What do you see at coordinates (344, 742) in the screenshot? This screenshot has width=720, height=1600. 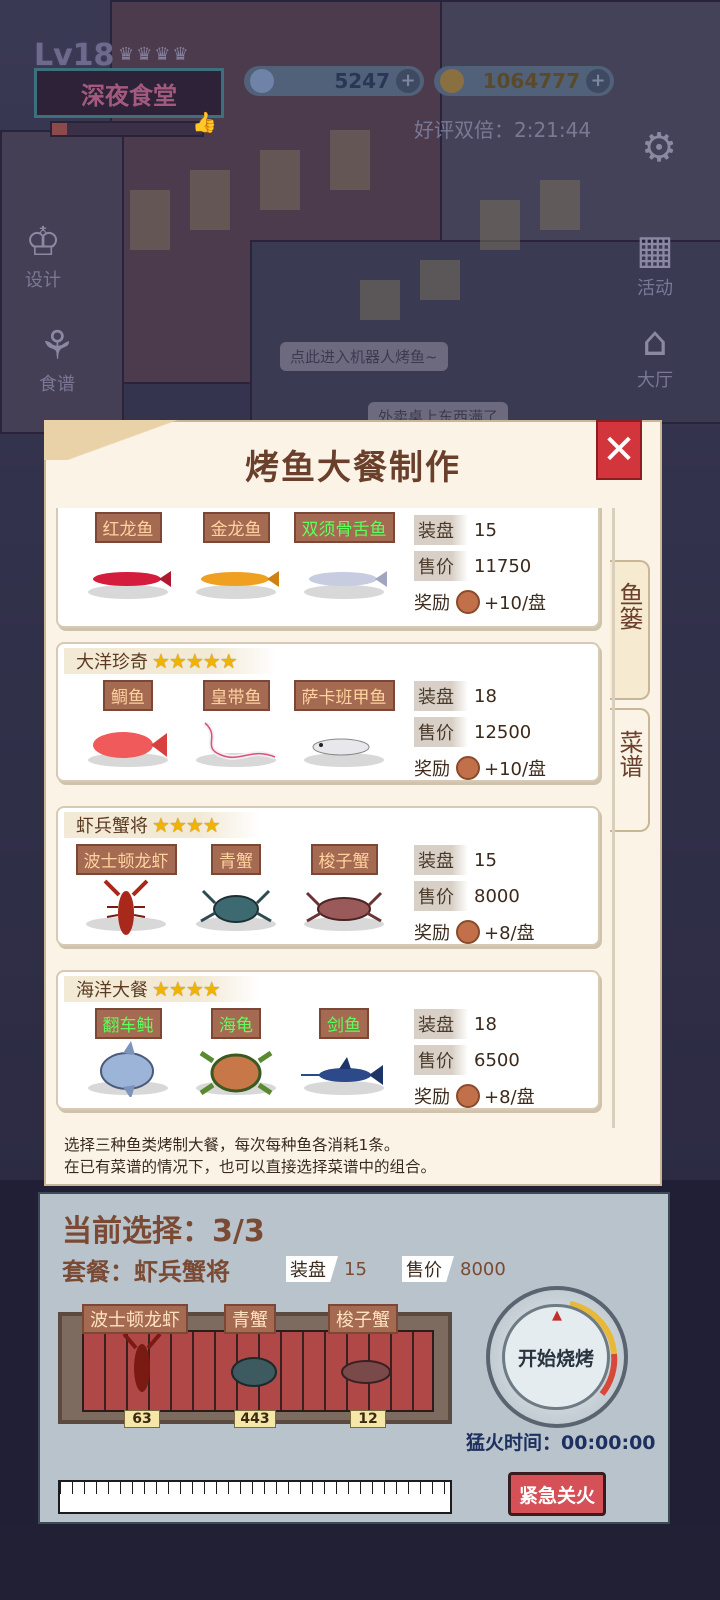 I see `sacabambaspis-icon` at bounding box center [344, 742].